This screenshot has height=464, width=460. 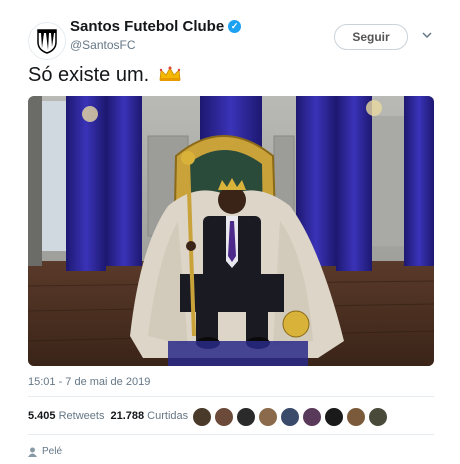 I want to click on tweet-timestamp: 15:01 - 7 de mai de 2019, so click(x=89, y=382).